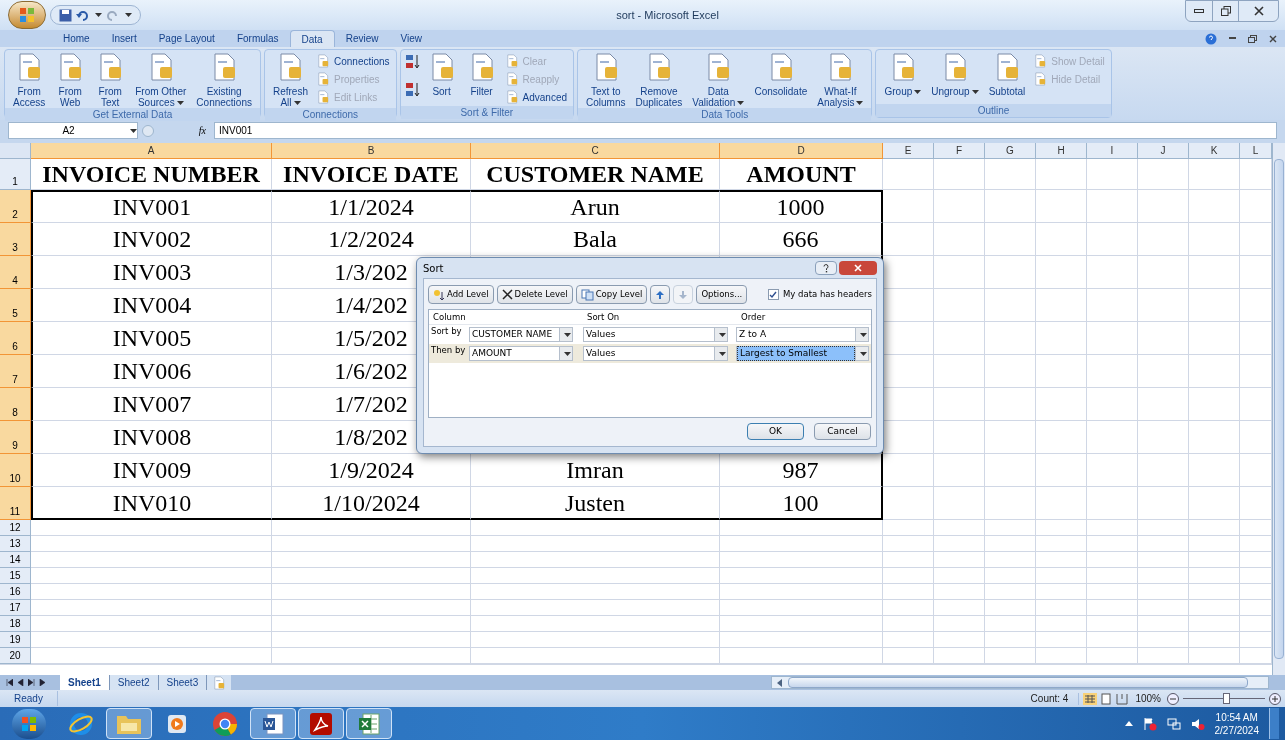  I want to click on ribbon-button: From Text, so click(110, 79).